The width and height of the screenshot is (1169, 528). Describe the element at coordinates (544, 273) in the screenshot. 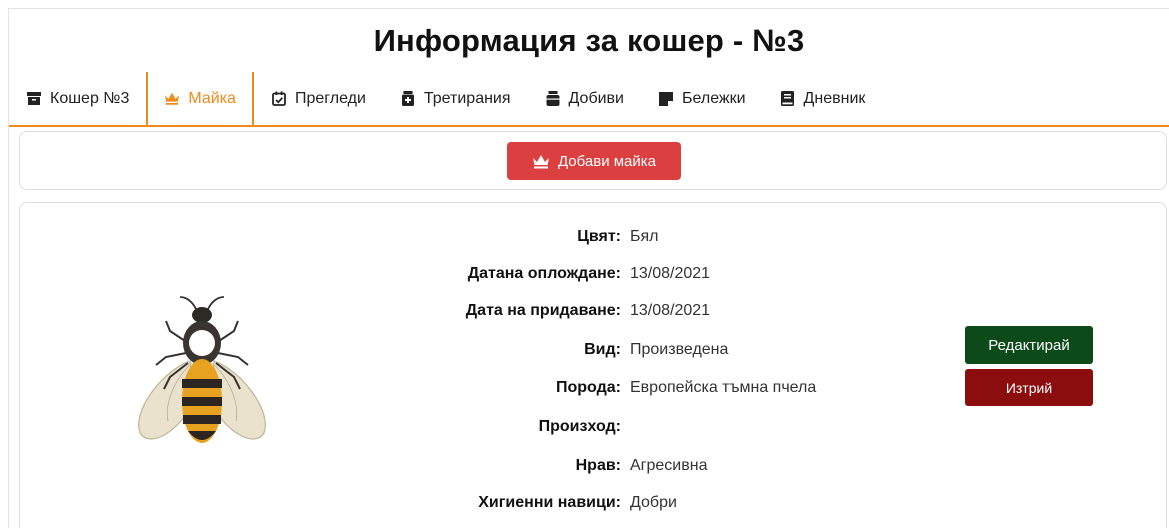

I see `field-label: Датана оплождане:` at that location.